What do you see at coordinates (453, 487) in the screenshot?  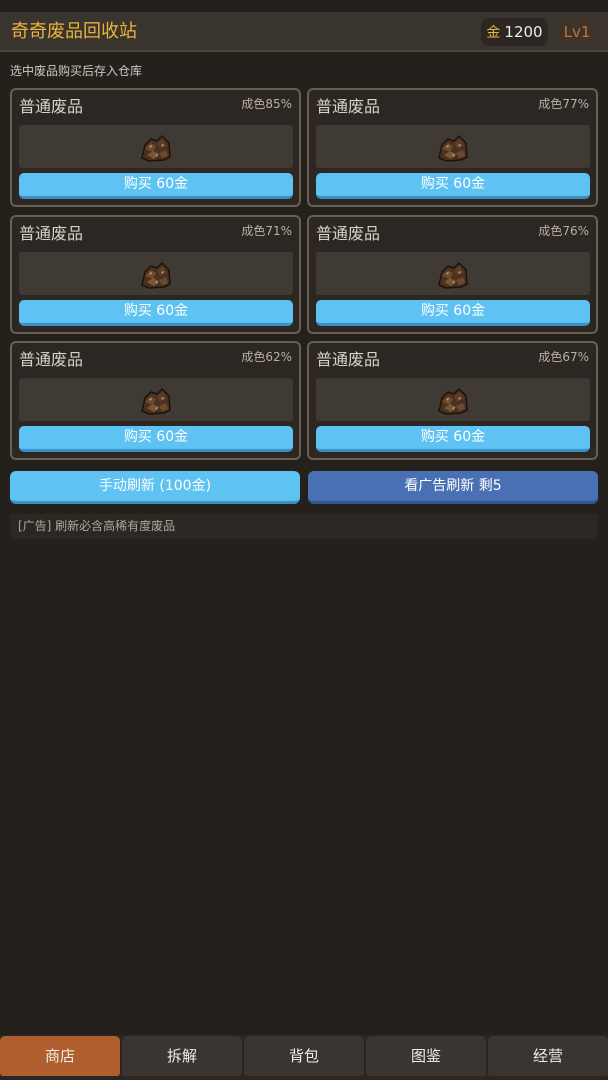 I see `ad-refresh-button: 看广告刷新 剩5` at bounding box center [453, 487].